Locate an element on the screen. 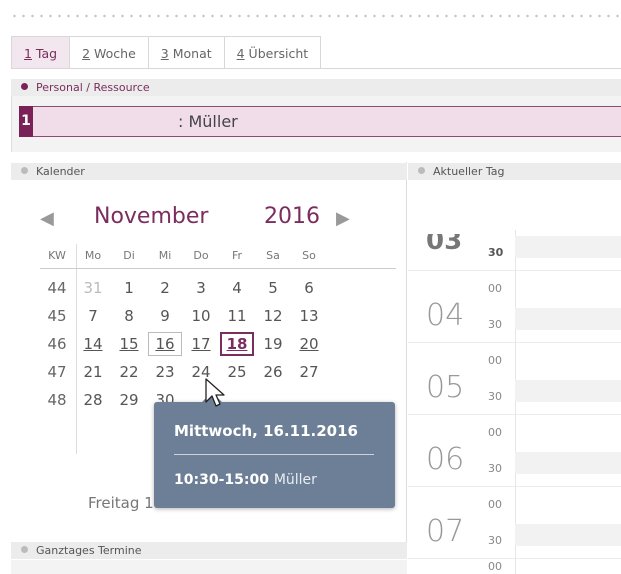 The width and height of the screenshot is (621, 574). tab-overview: 4 Übersicht is located at coordinates (272, 52).